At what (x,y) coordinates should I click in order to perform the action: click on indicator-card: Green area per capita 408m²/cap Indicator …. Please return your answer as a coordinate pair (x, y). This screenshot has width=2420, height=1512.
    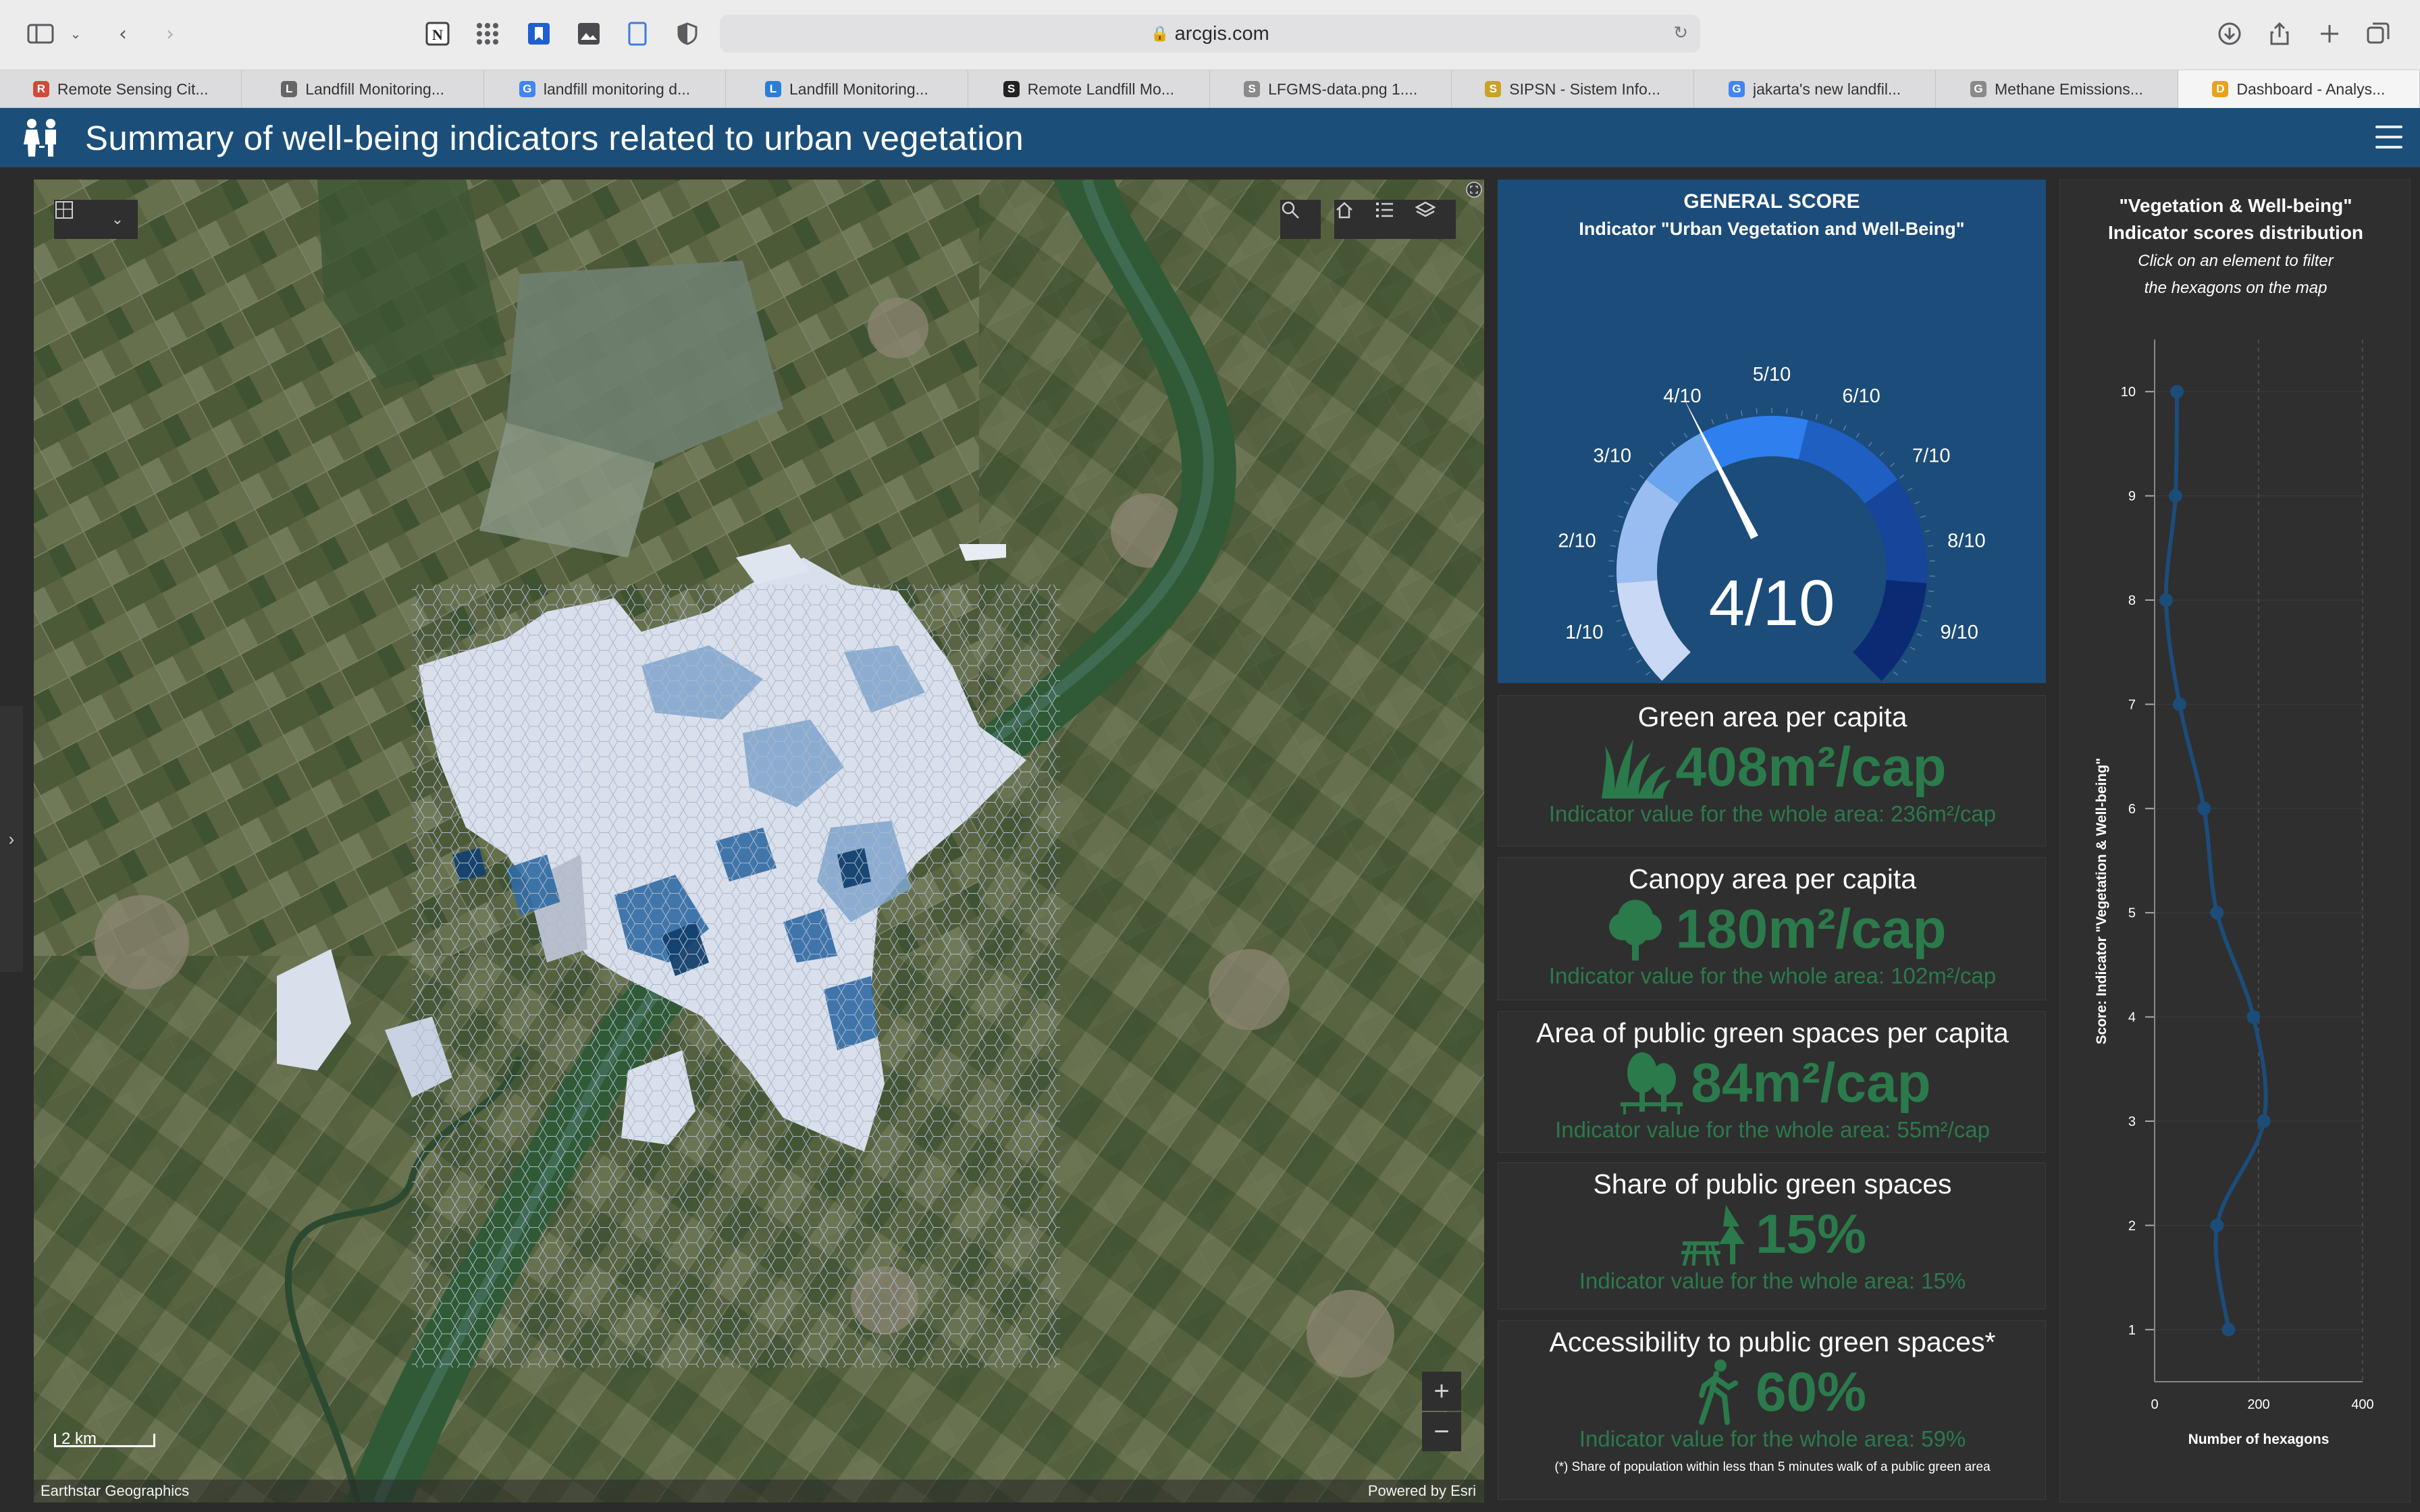
    Looking at the image, I should click on (1772, 771).